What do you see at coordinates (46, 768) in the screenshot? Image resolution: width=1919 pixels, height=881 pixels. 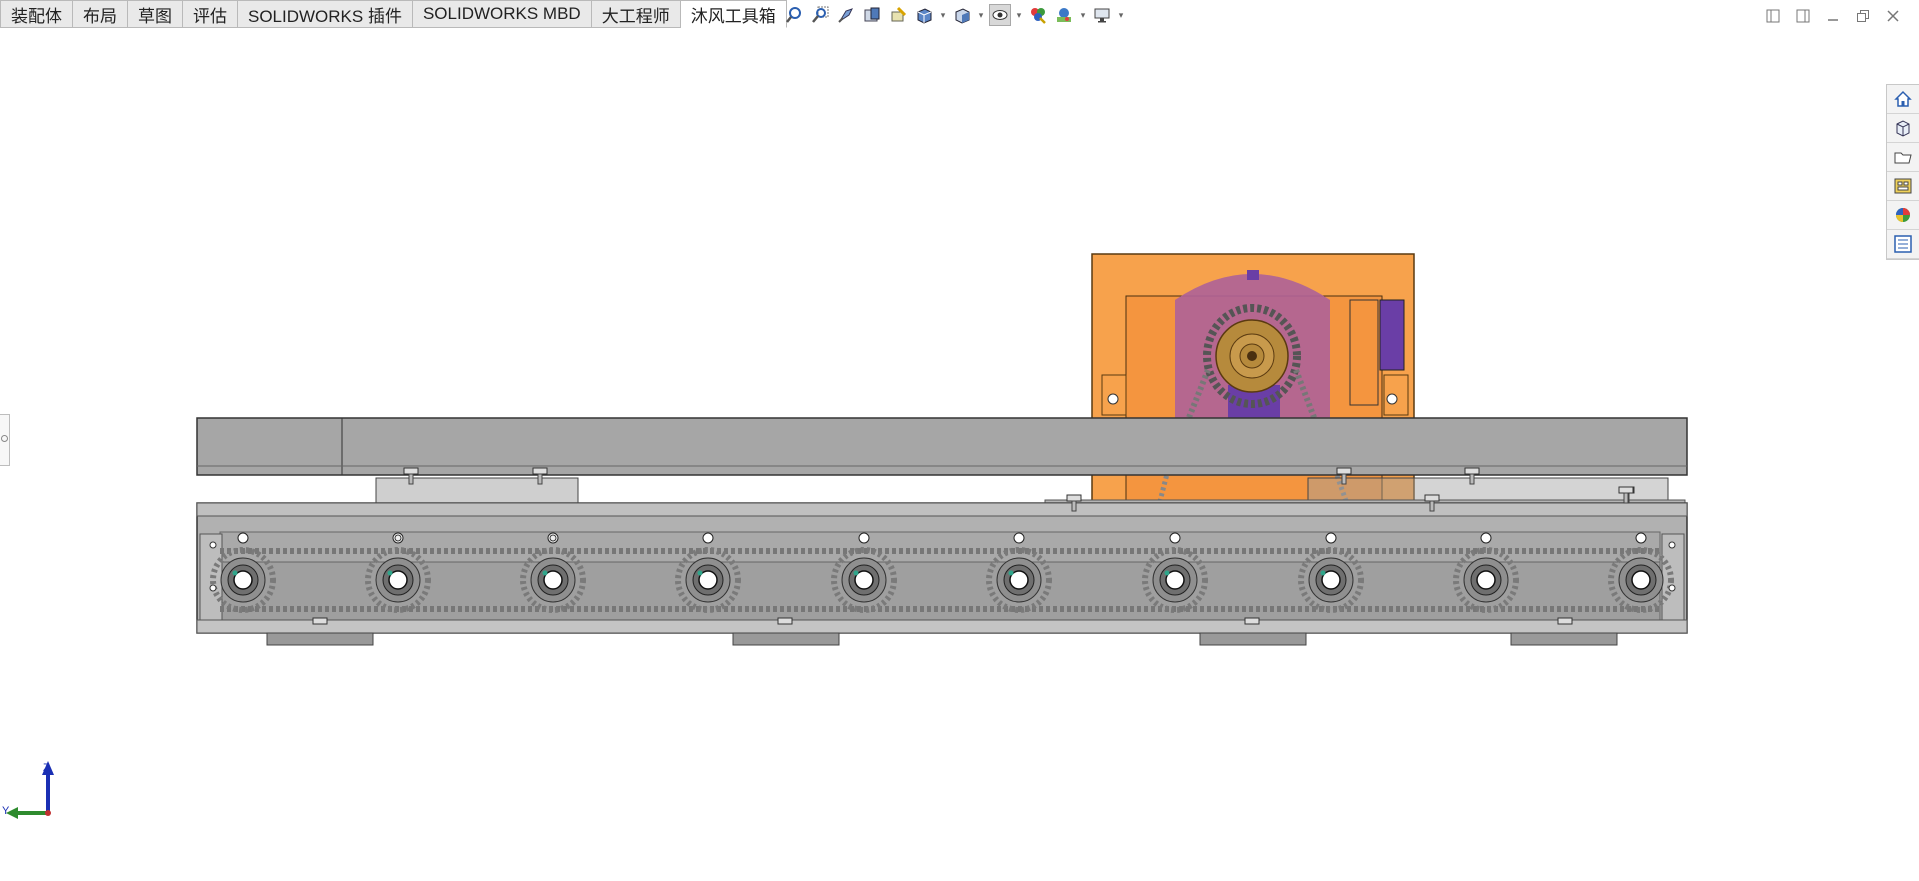 I see `triad-z-label: Z` at bounding box center [46, 768].